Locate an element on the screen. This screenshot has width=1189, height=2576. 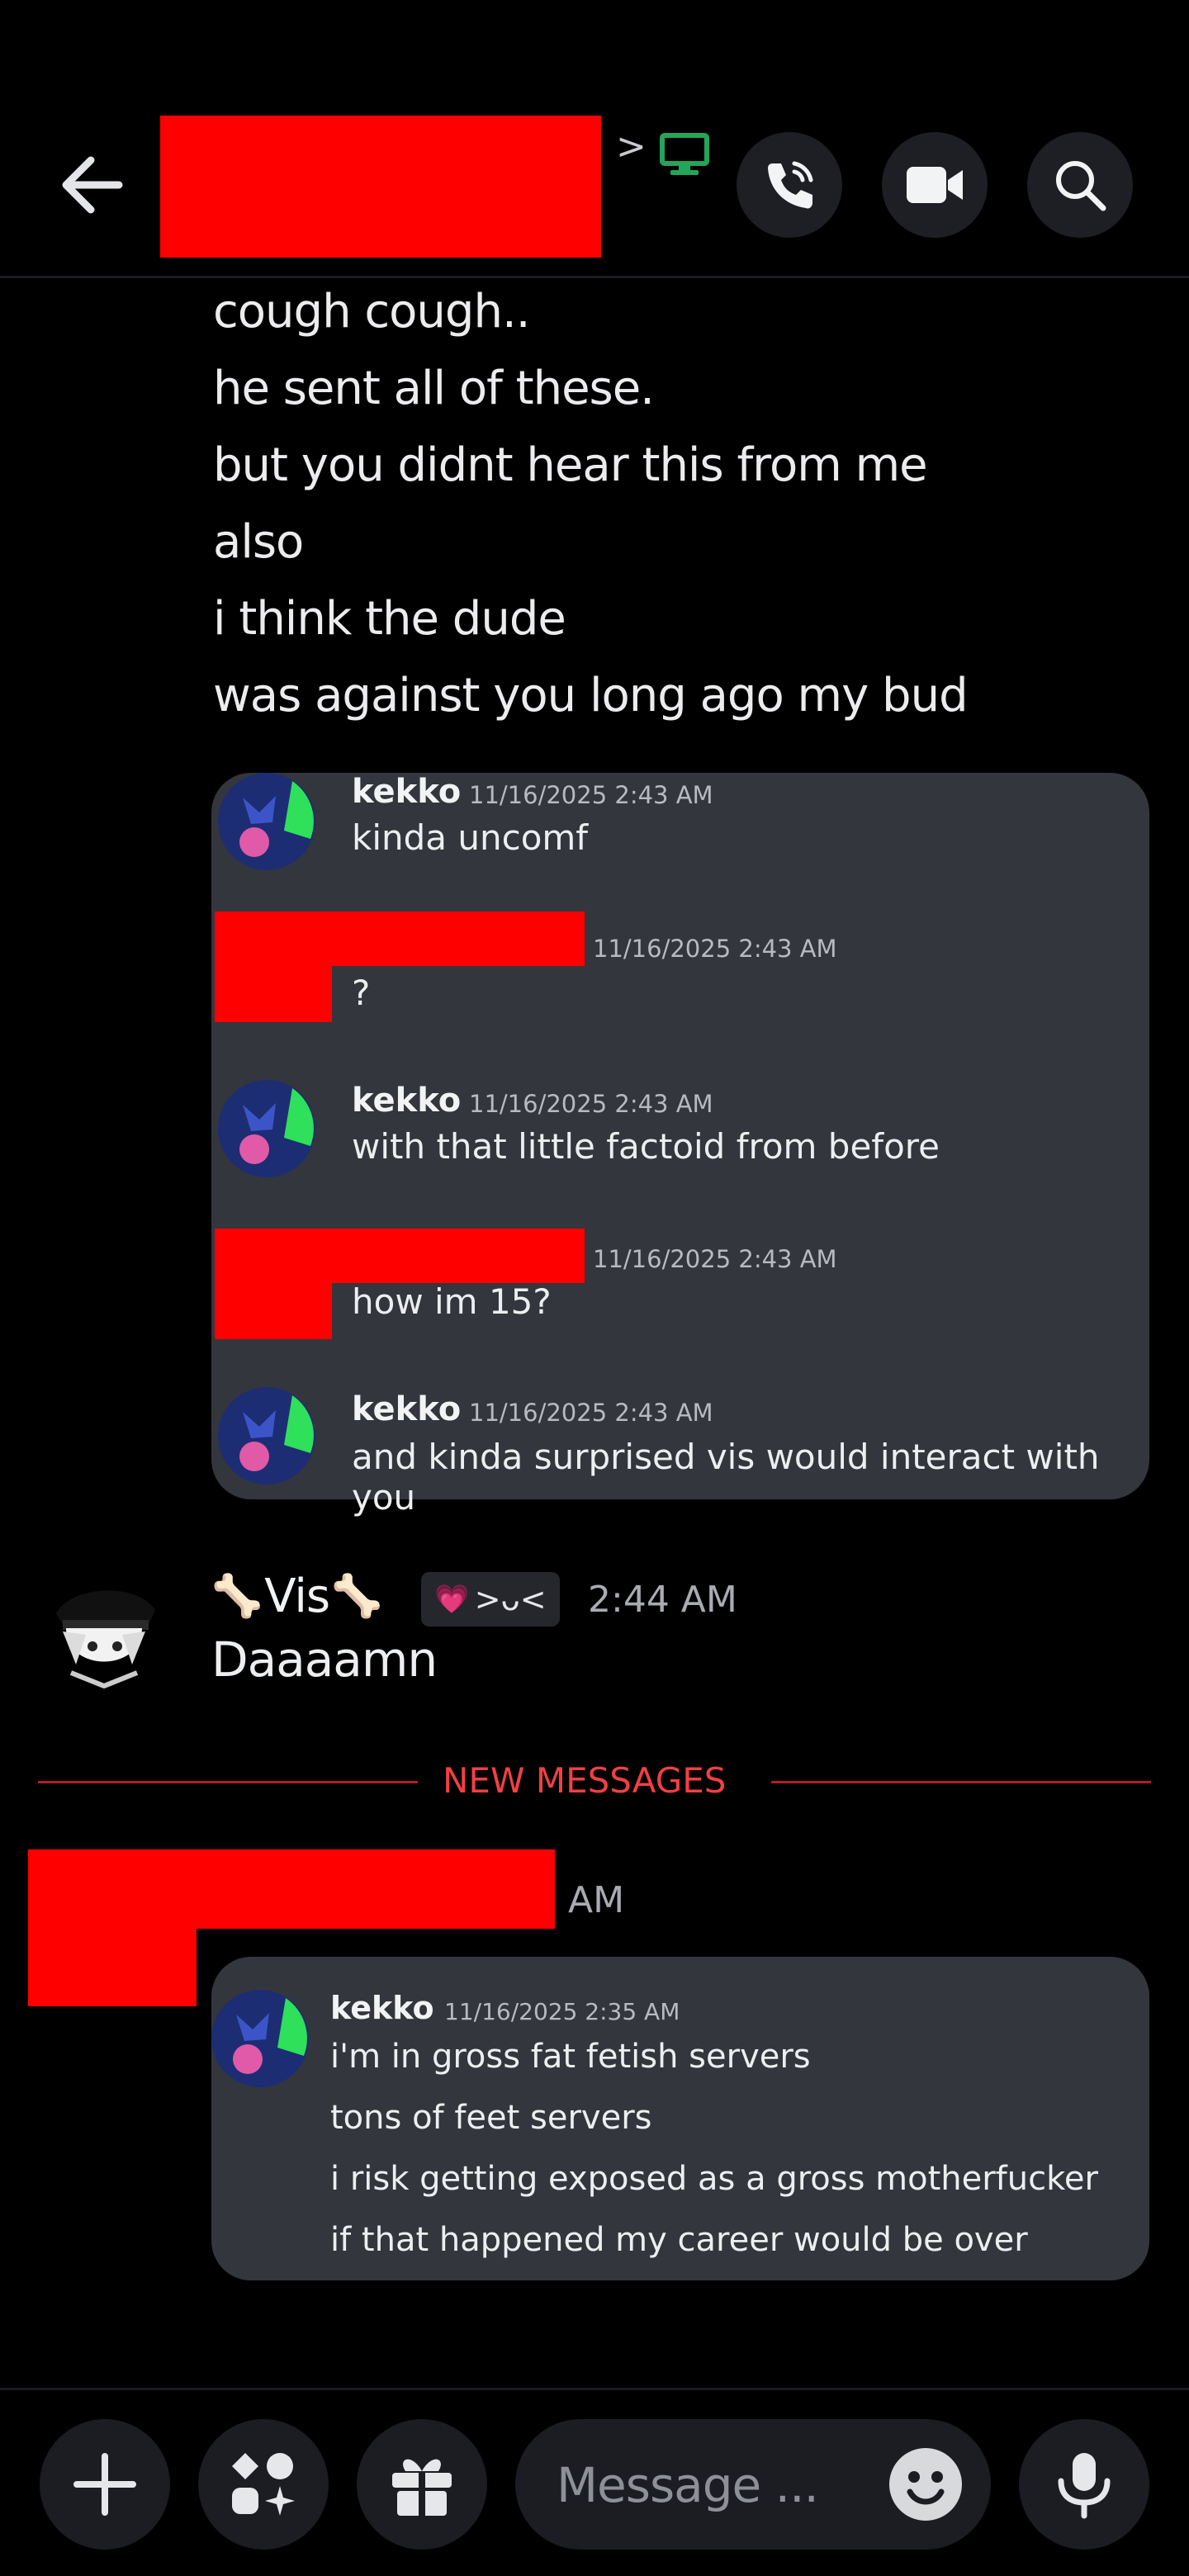
voice-message-button is located at coordinates (1084, 2484).